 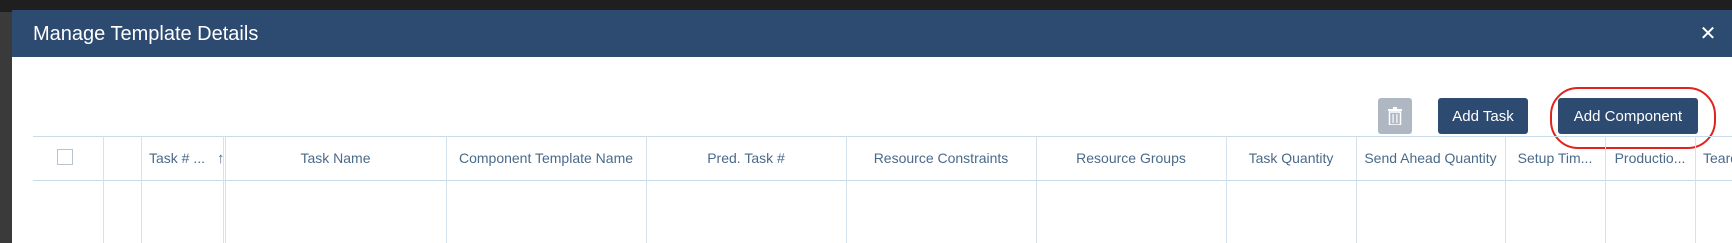 I want to click on header-bottom-border, so click(x=882, y=180).